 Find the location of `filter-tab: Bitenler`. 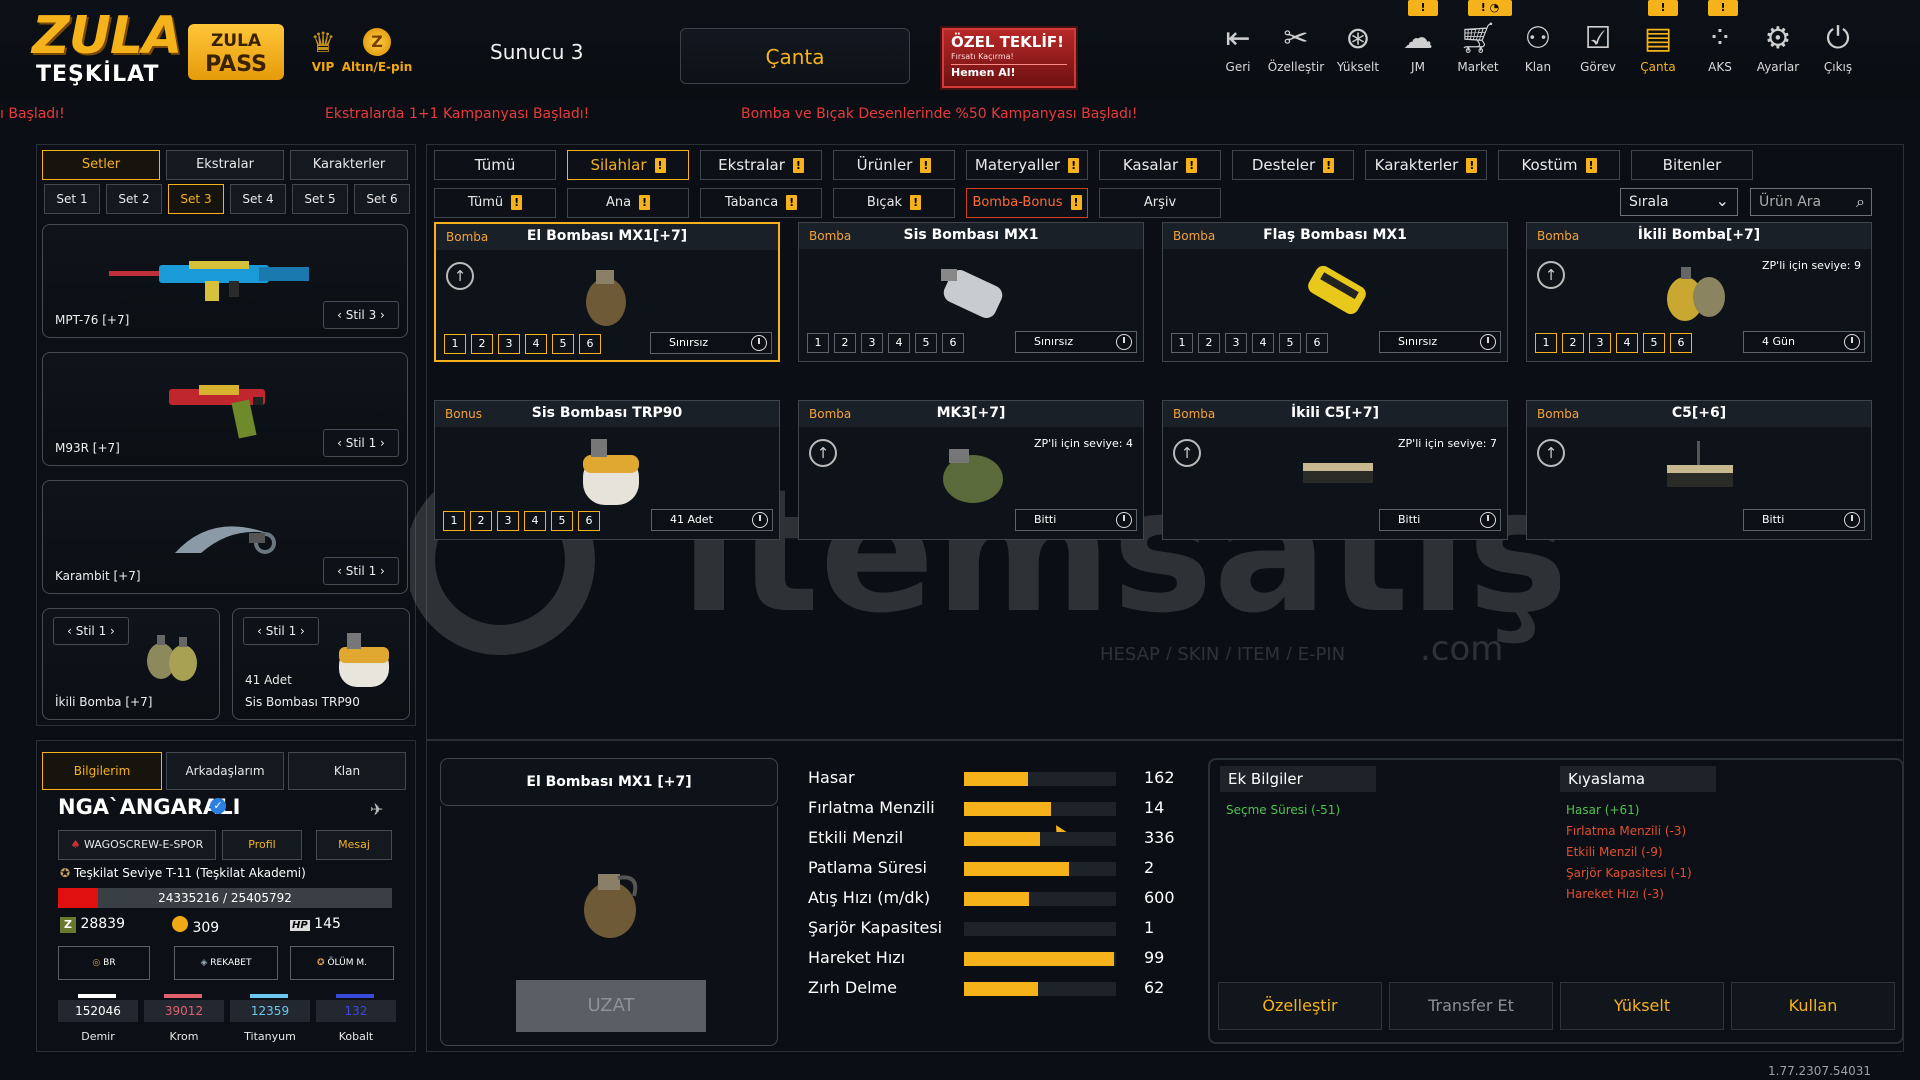

filter-tab: Bitenler is located at coordinates (1692, 165).